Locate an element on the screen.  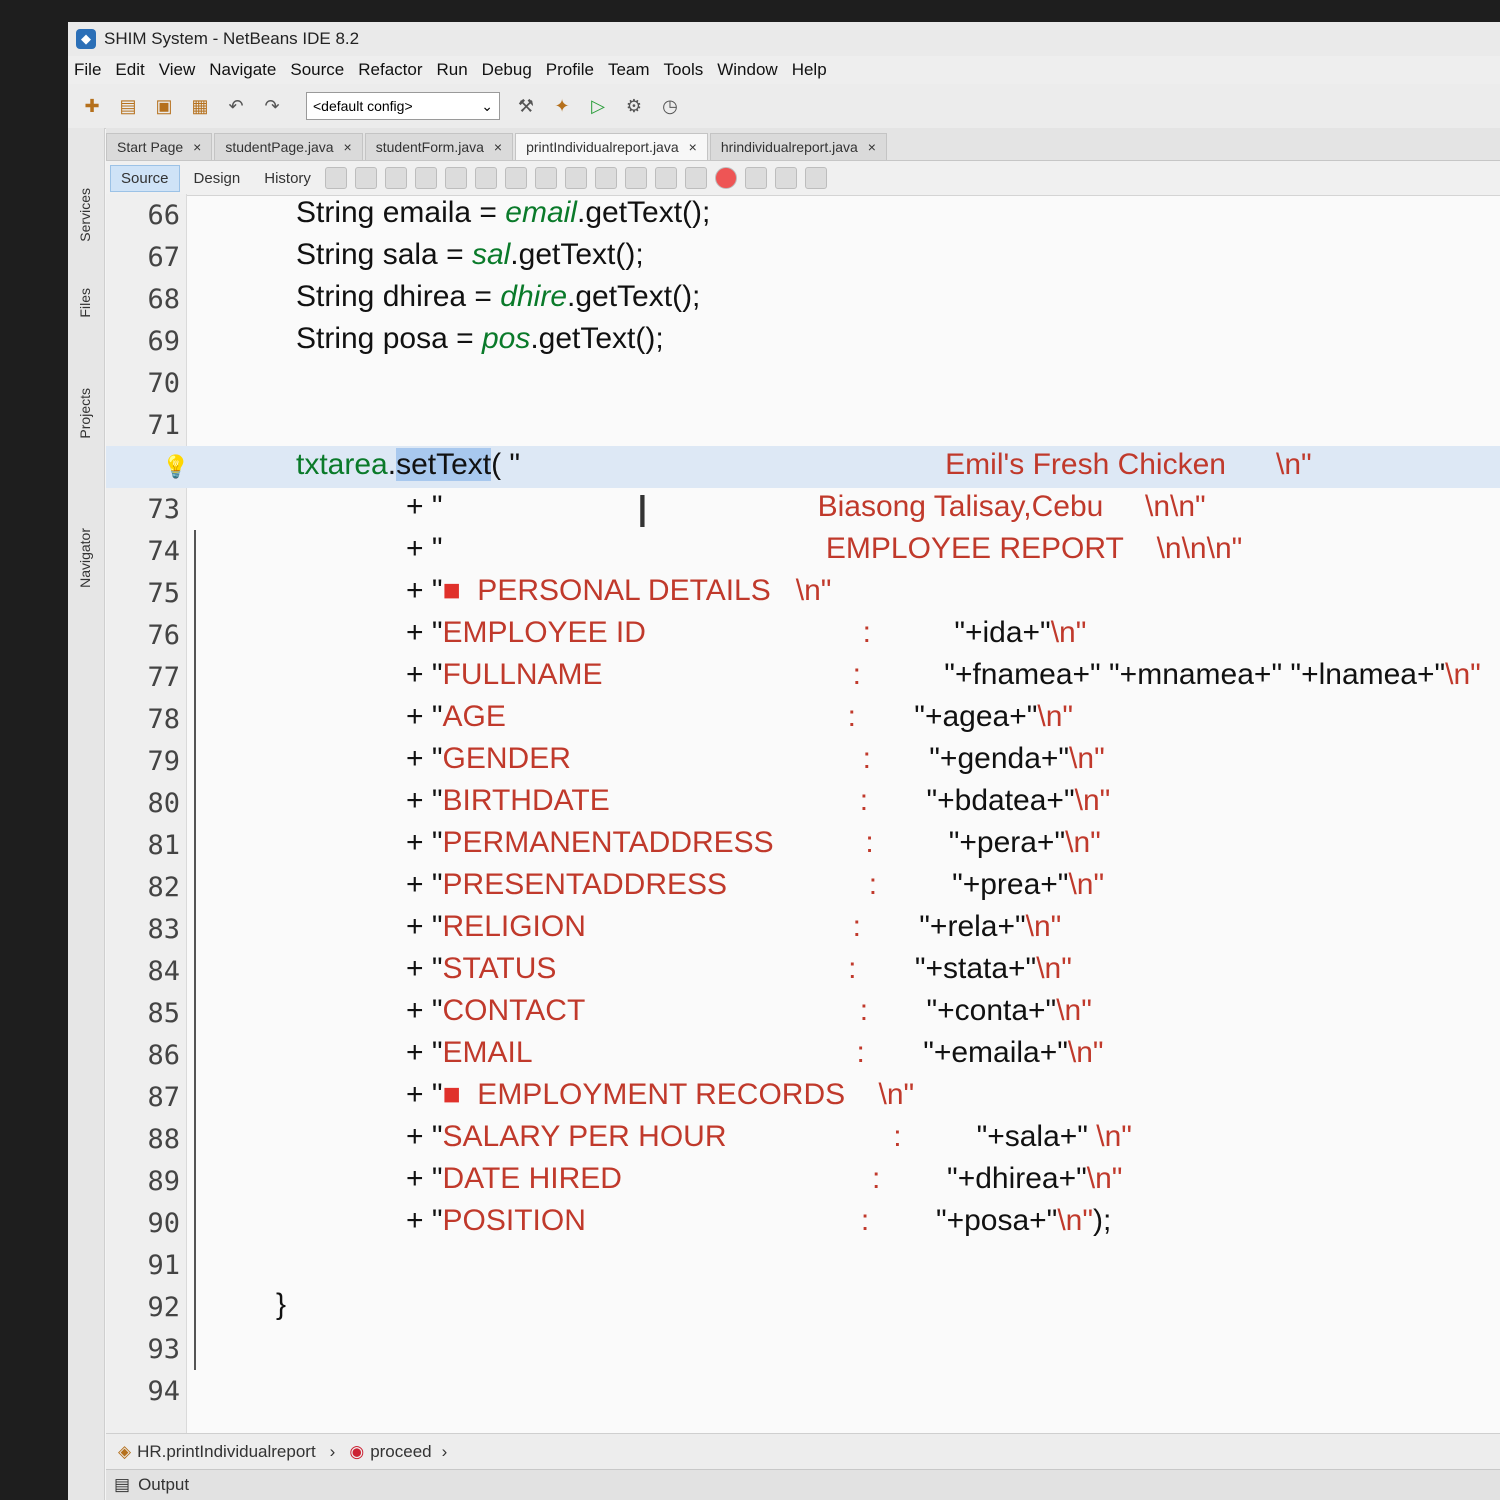
code-line: 88 + "SALARY PER HOUR : "+sala+" \n" is located at coordinates (803, 1139).